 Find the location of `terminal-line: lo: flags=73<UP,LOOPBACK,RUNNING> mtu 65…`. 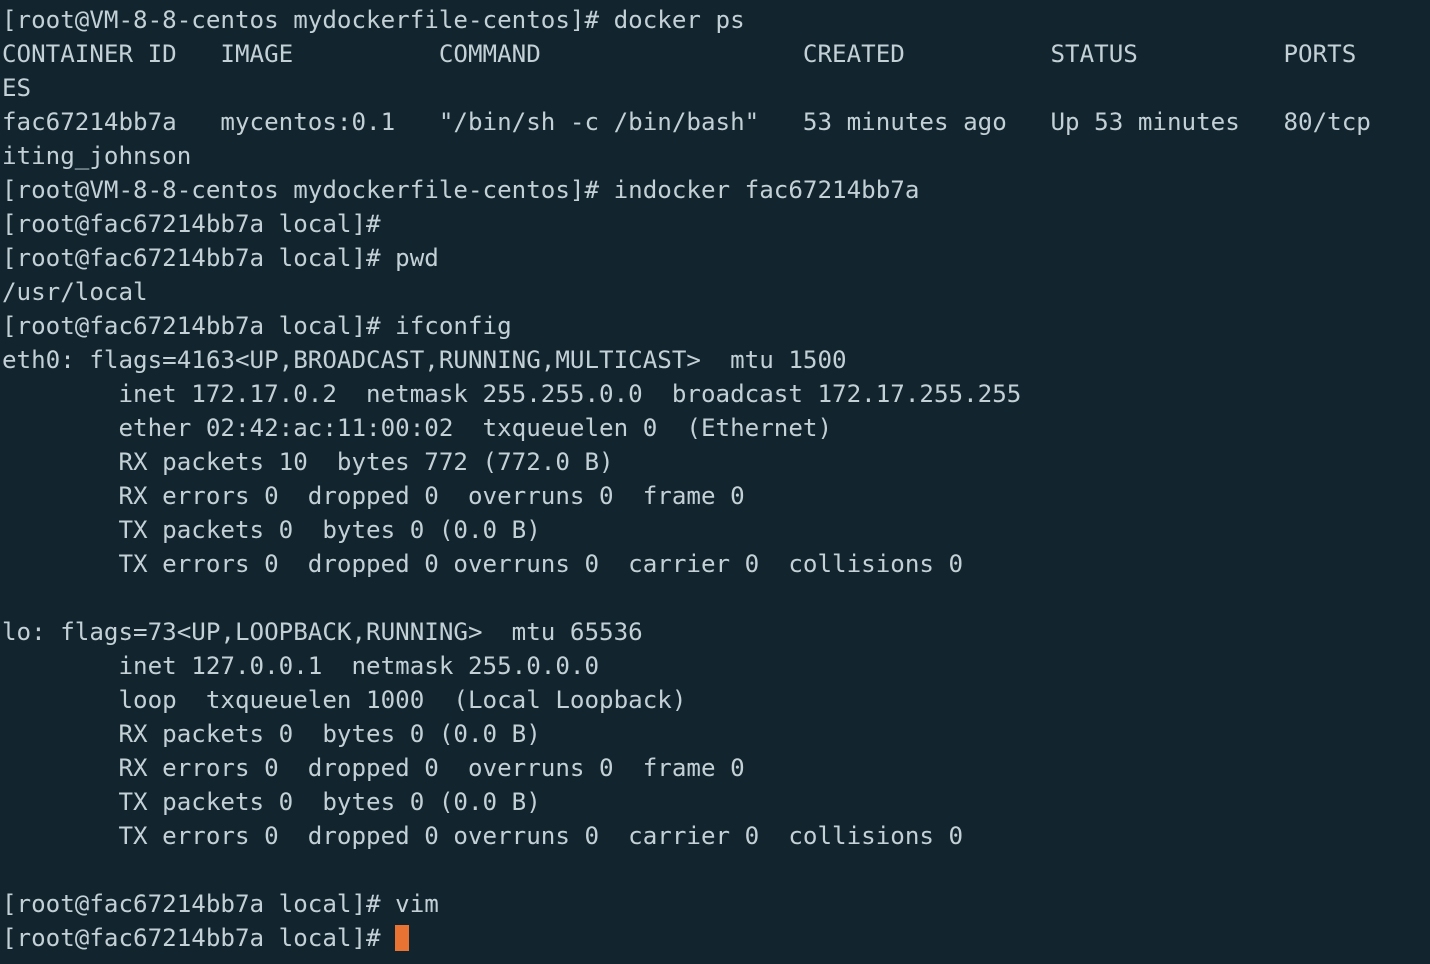

terminal-line: lo: flags=73<UP,LOOPBACK,RUNNING> mtu 65… is located at coordinates (322, 632).